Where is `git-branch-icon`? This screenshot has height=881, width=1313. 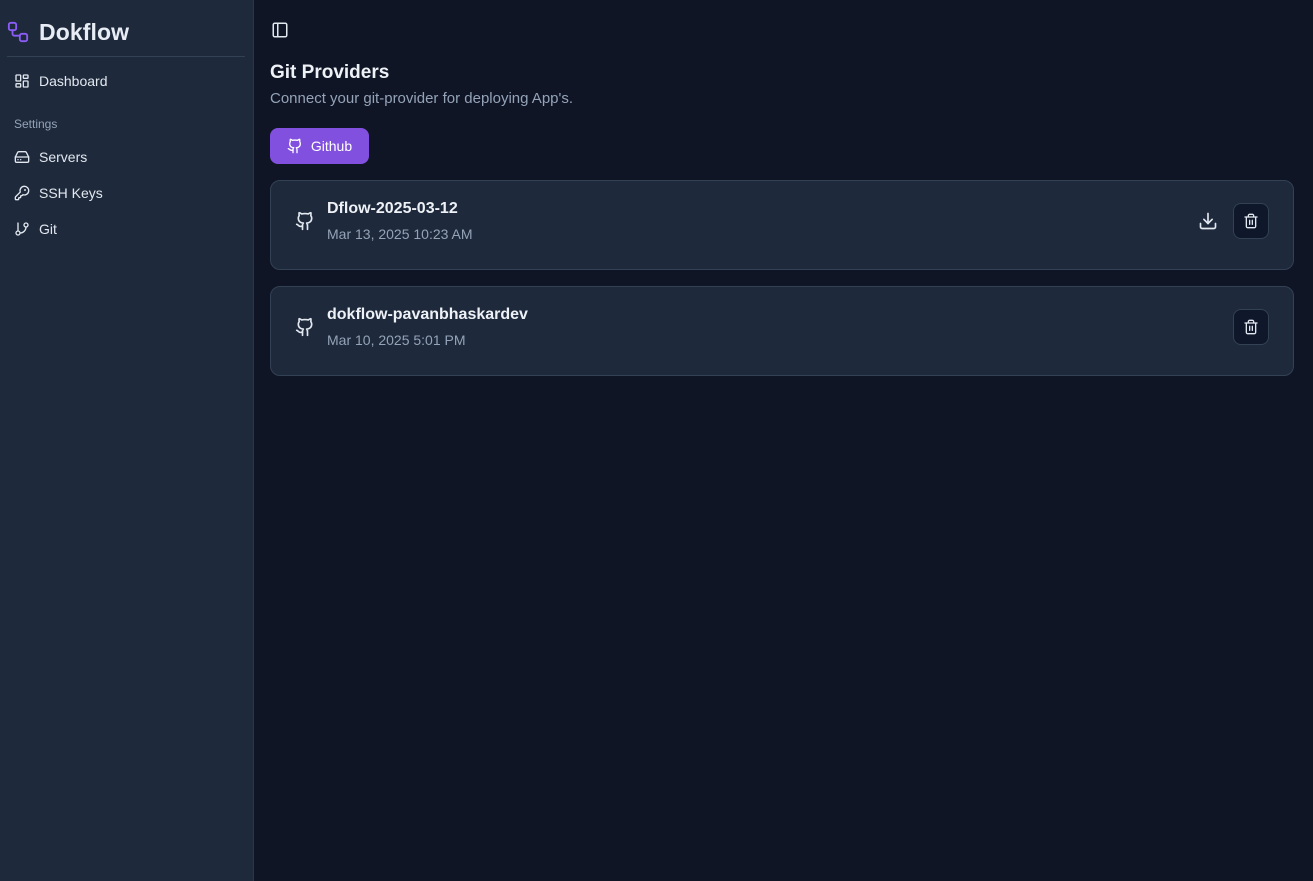 git-branch-icon is located at coordinates (22, 229).